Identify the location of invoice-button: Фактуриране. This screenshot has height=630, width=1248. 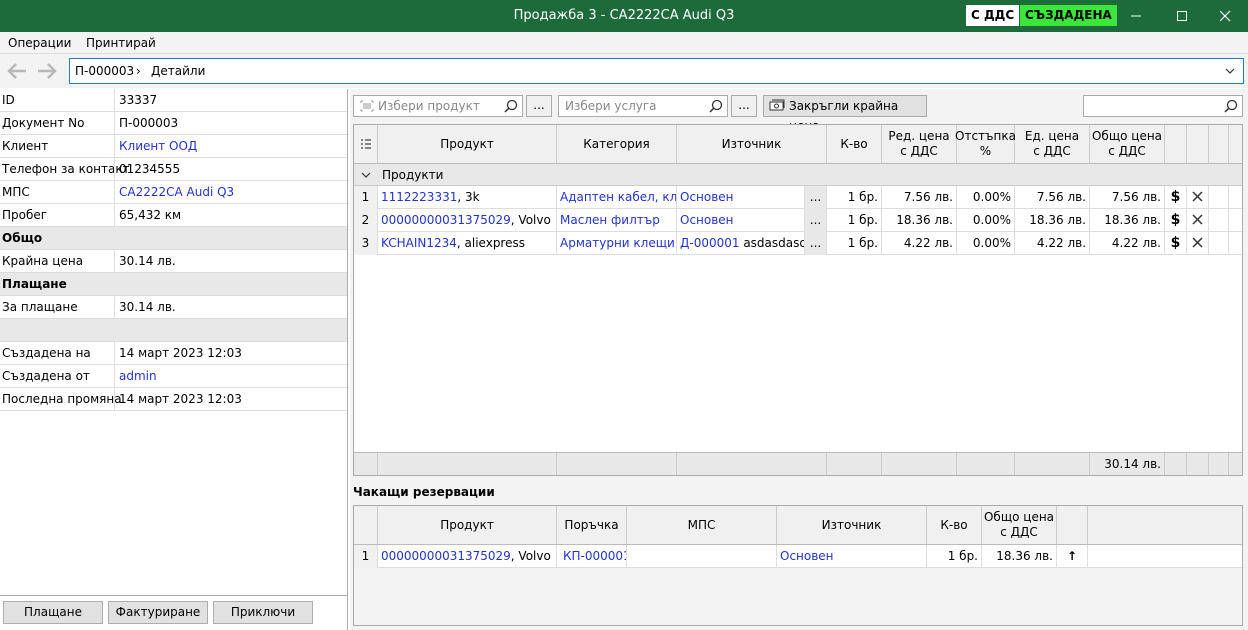
(158, 612).